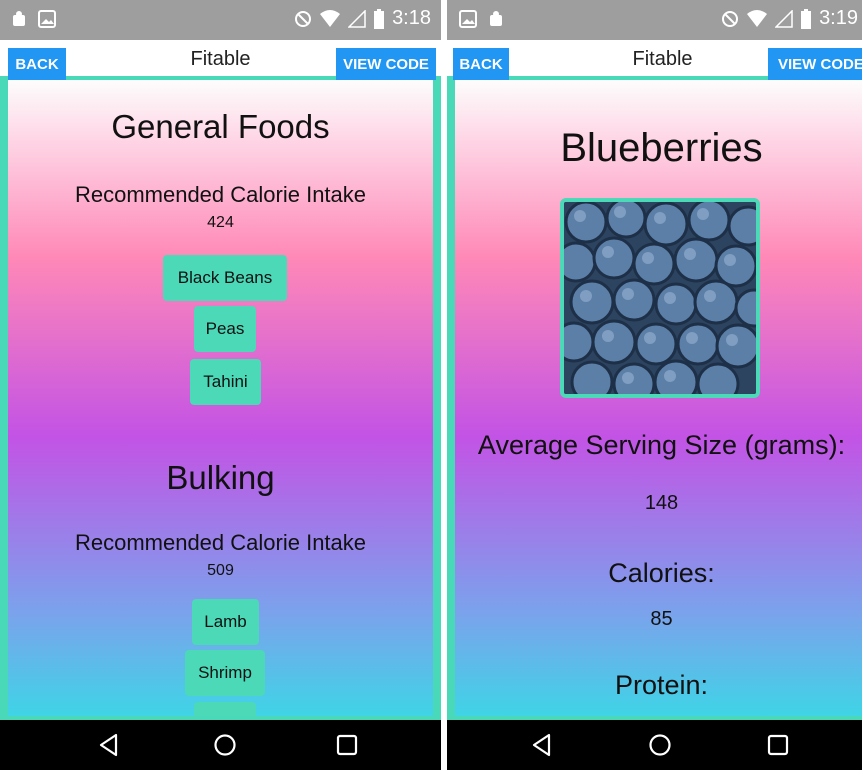 The image size is (862, 770). Describe the element at coordinates (225, 709) in the screenshot. I see `food-button-partial` at that location.